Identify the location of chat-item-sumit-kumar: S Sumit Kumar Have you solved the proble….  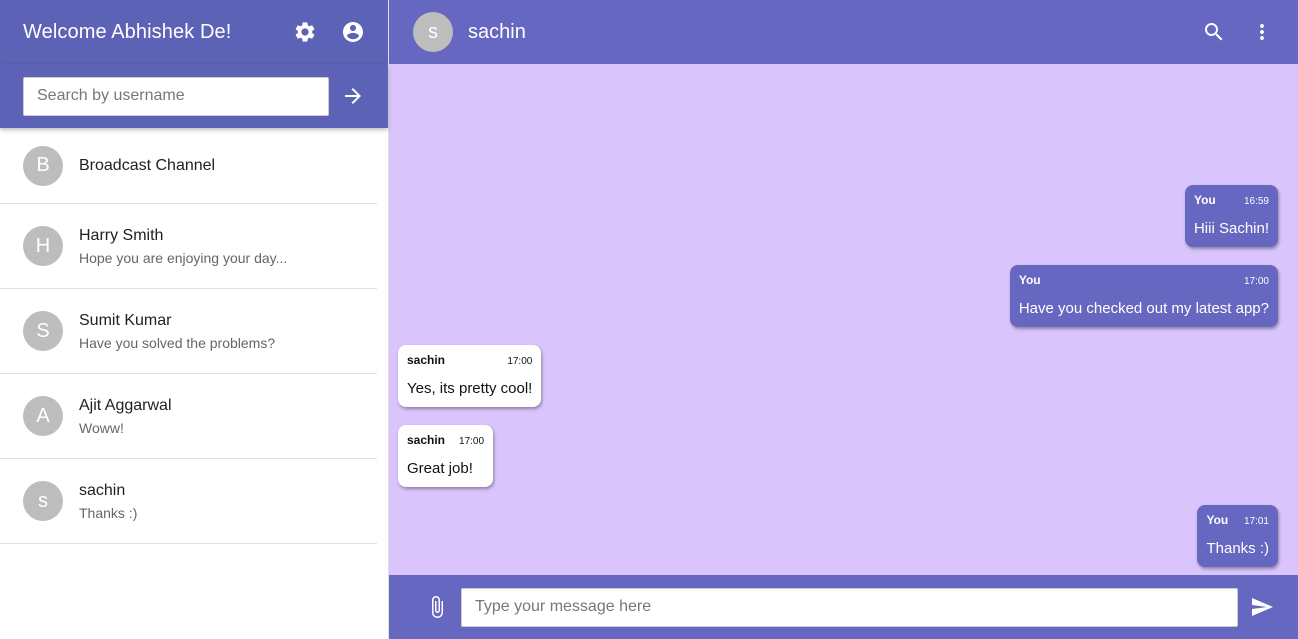
(188, 331).